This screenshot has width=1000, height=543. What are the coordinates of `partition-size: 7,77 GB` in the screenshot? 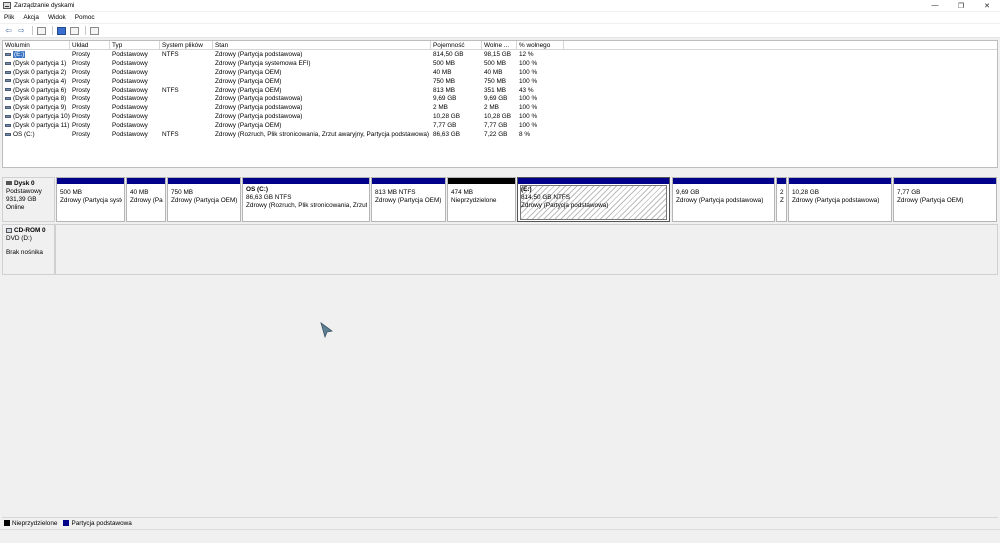 It's located at (909, 192).